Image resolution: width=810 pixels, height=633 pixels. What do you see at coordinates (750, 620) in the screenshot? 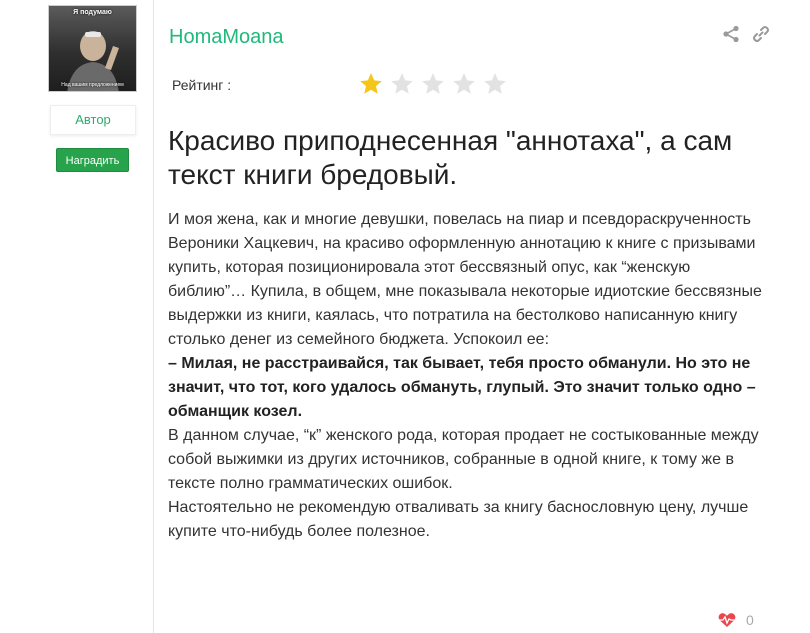
I see `like-count: 0` at bounding box center [750, 620].